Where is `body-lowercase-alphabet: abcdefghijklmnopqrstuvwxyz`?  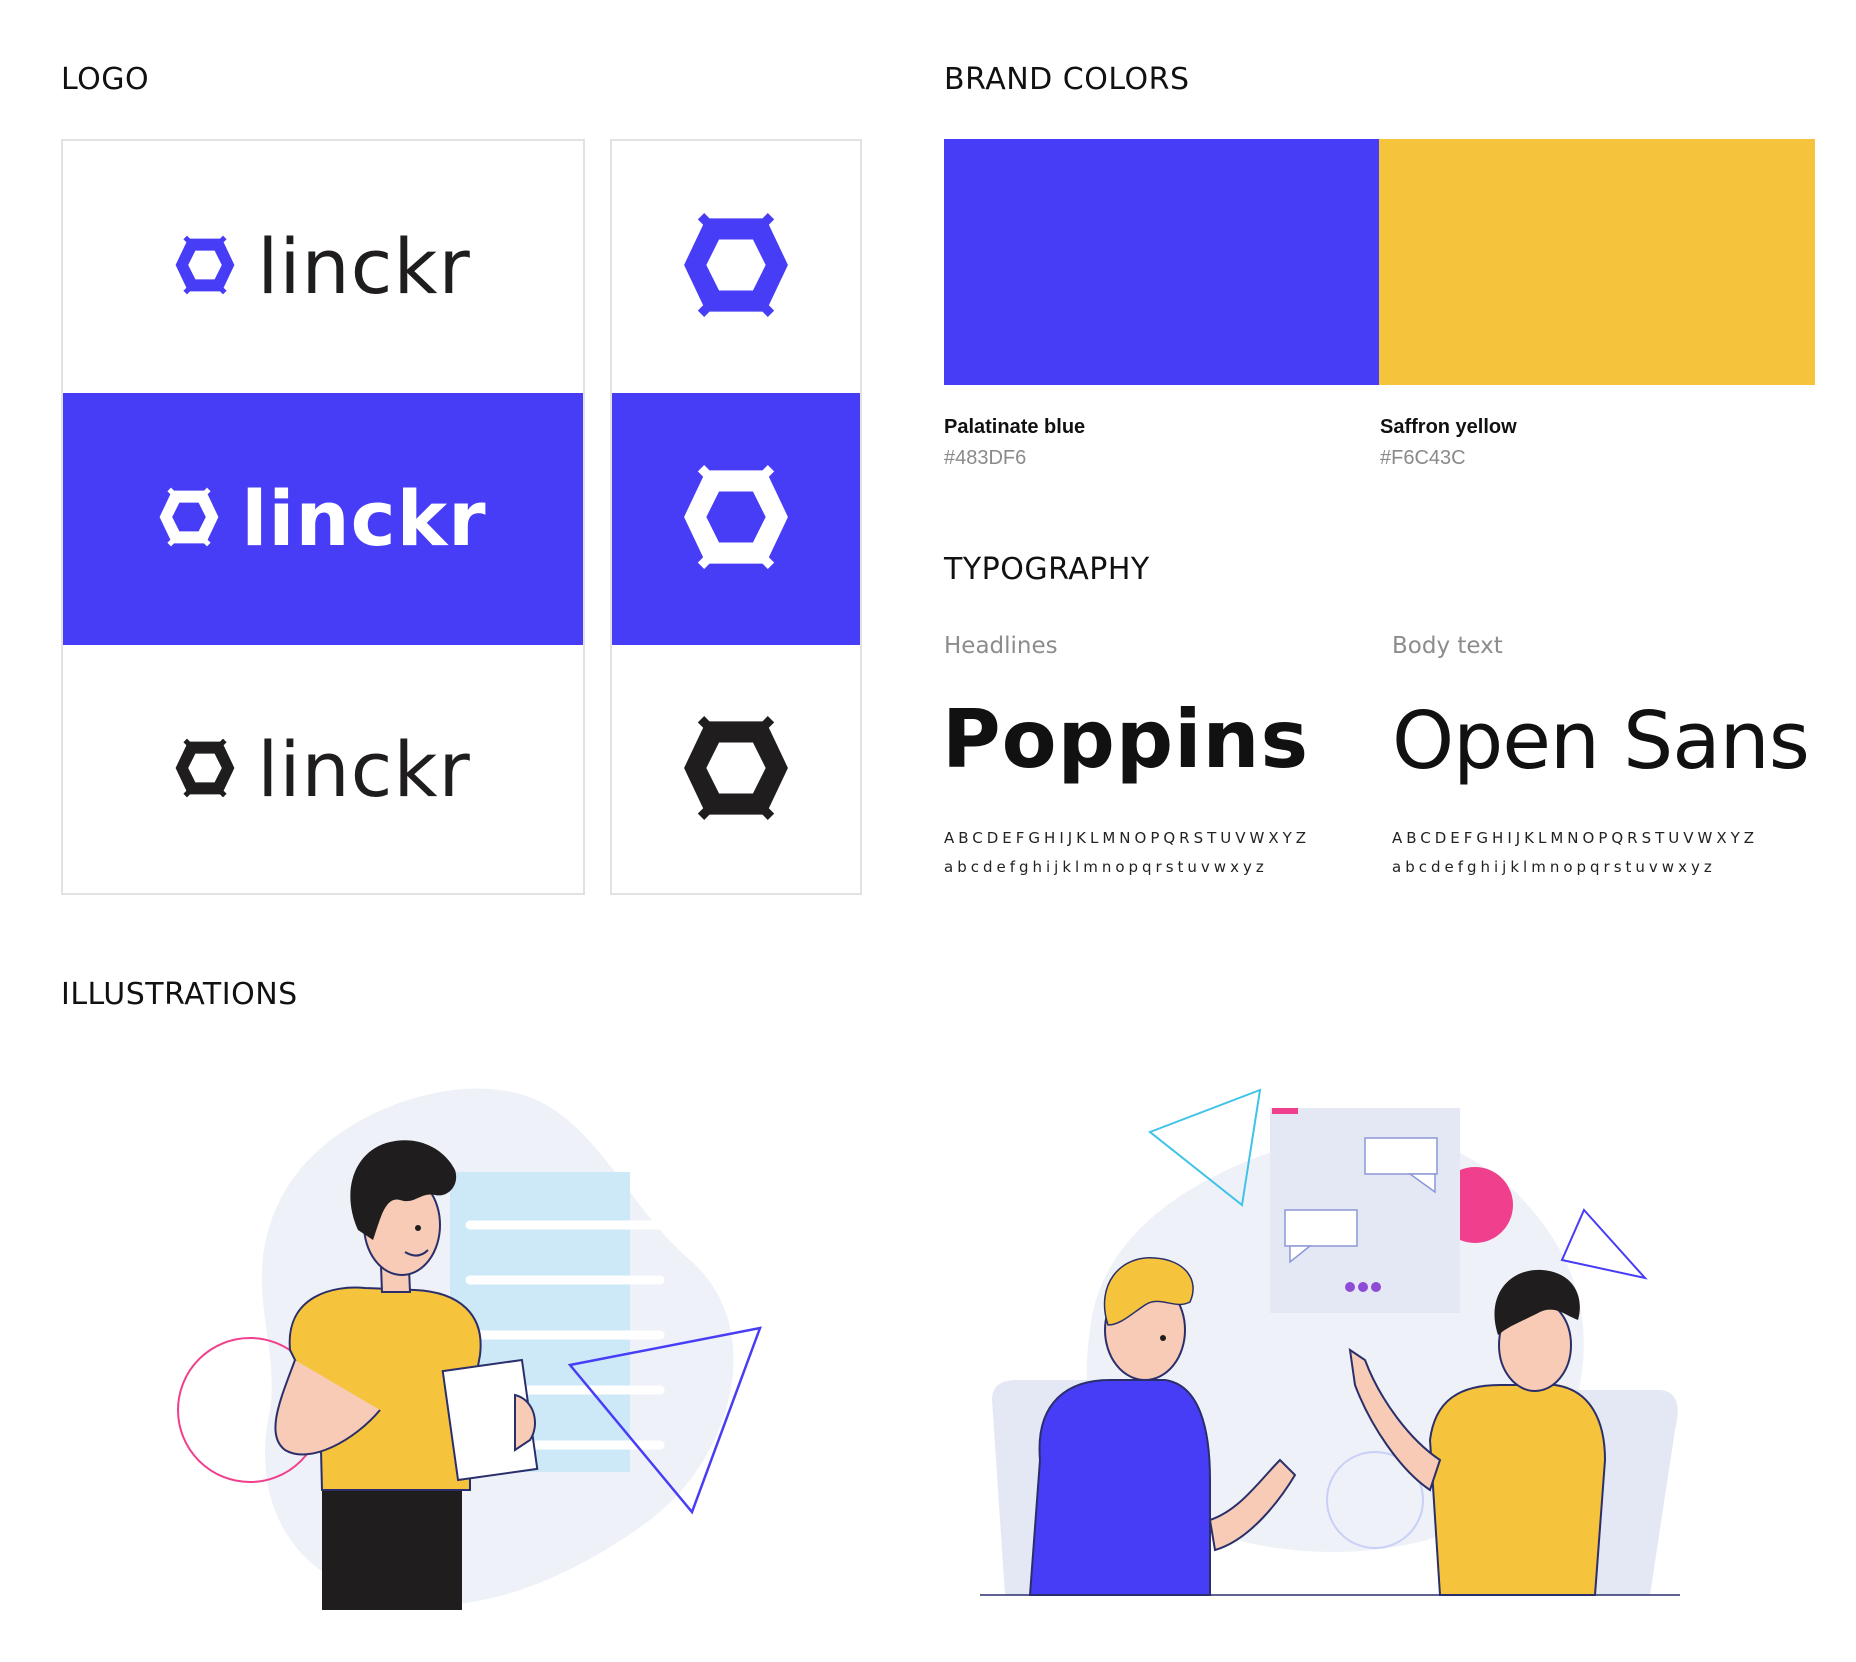 body-lowercase-alphabet: abcdefghijklmnopqrstuvwxyz is located at coordinates (1554, 867).